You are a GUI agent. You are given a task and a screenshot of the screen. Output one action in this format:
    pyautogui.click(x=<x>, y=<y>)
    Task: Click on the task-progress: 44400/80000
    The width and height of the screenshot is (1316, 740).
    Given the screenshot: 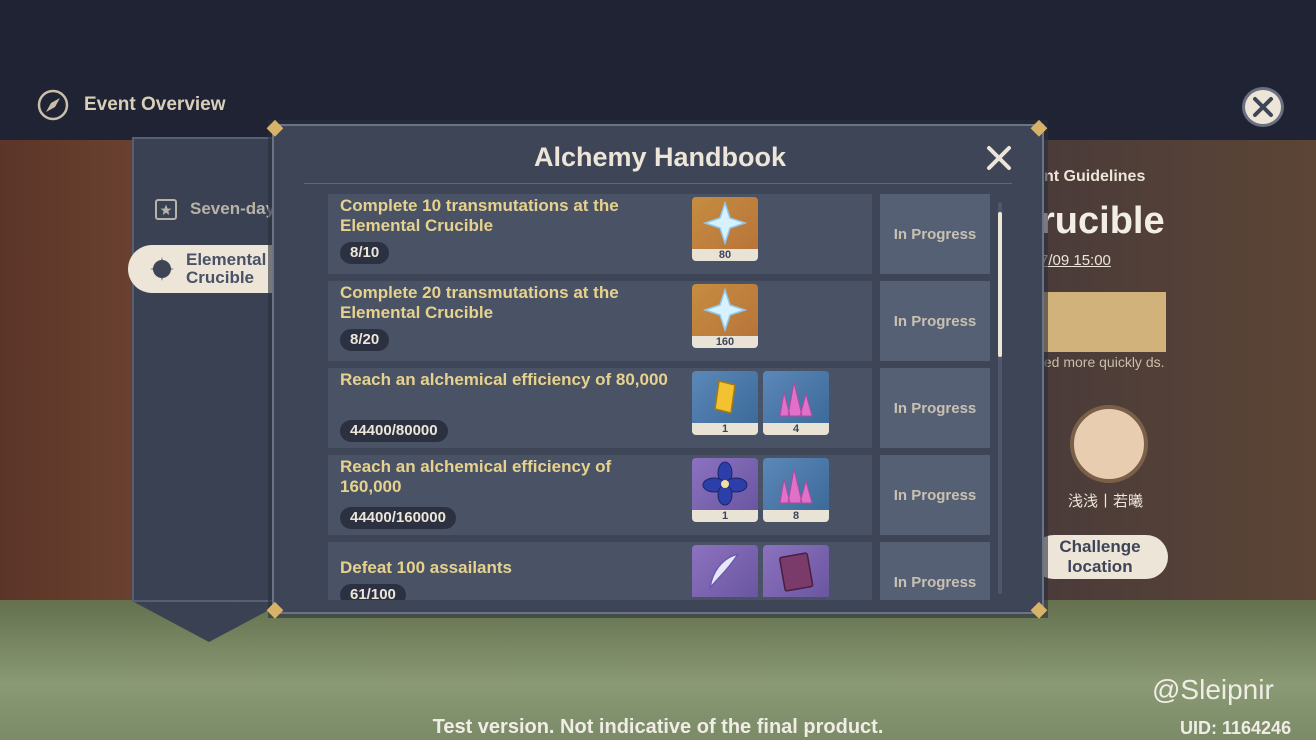 What is the action you would take?
    pyautogui.click(x=394, y=431)
    